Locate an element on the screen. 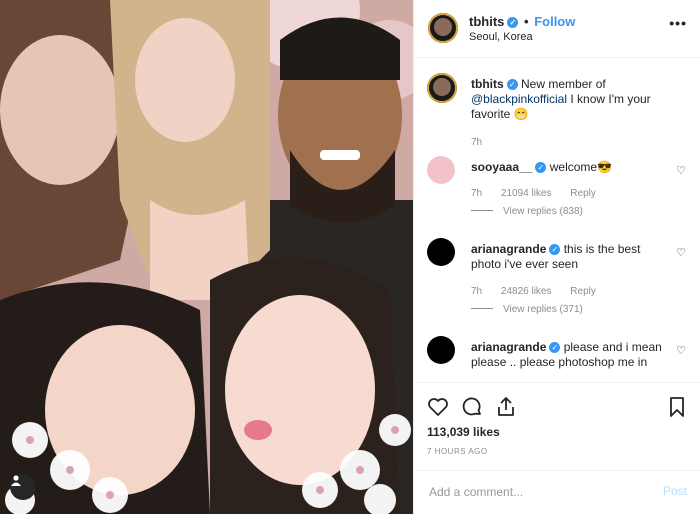  add-comment-bar: Post is located at coordinates (557, 491).